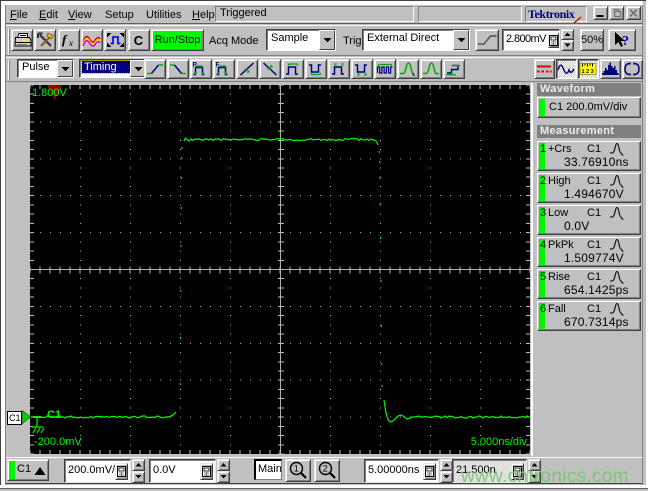 The height and width of the screenshot is (491, 648). What do you see at coordinates (588, 72) in the screenshot?
I see `svg-text: 1 2 3` at bounding box center [588, 72].